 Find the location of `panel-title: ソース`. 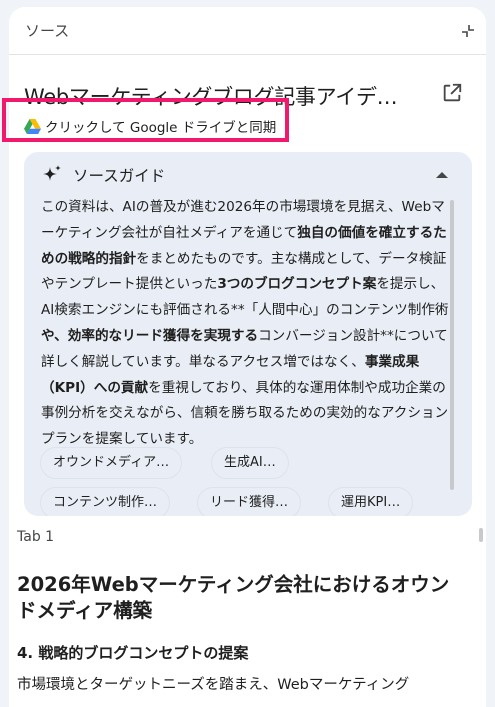

panel-title: ソース is located at coordinates (47, 31).